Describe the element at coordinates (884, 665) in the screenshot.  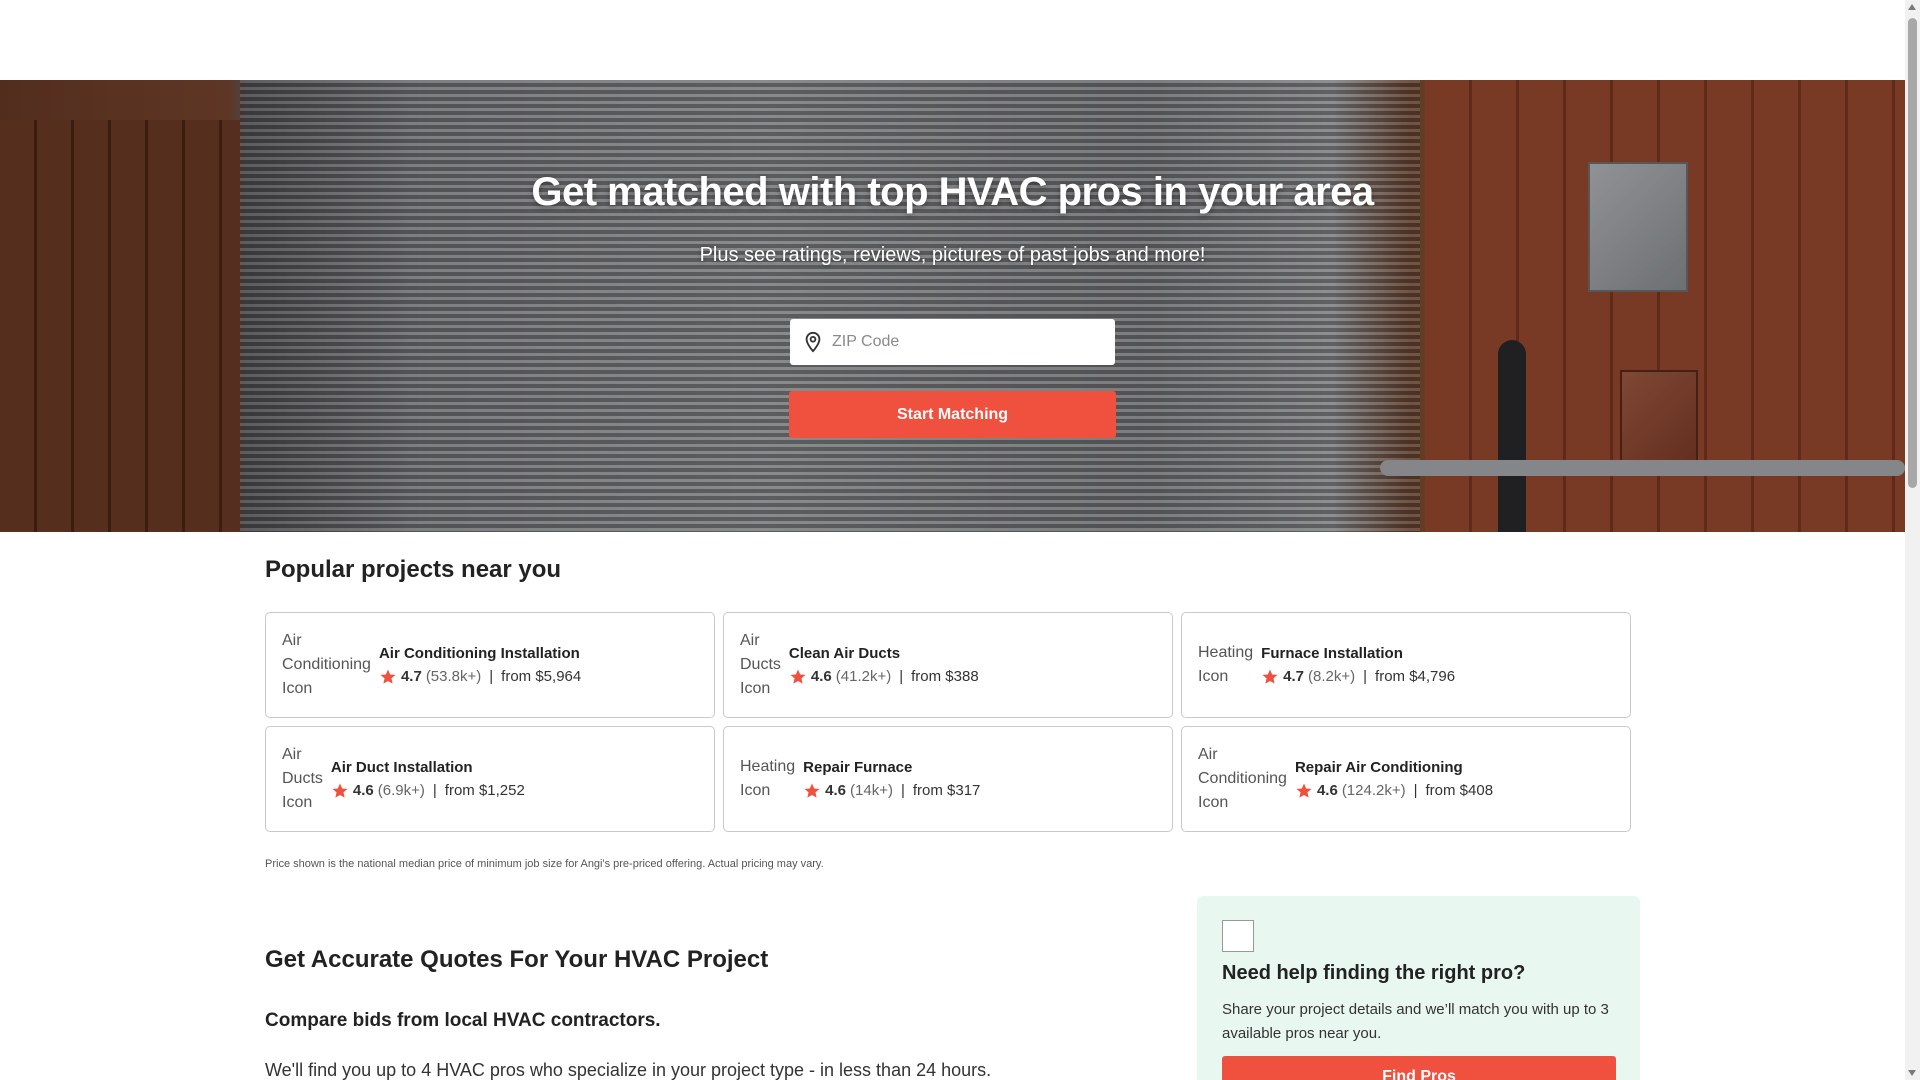
I see `project-card-body: Clean Air Ducts 4.6 (41.2k+) | from $388` at that location.